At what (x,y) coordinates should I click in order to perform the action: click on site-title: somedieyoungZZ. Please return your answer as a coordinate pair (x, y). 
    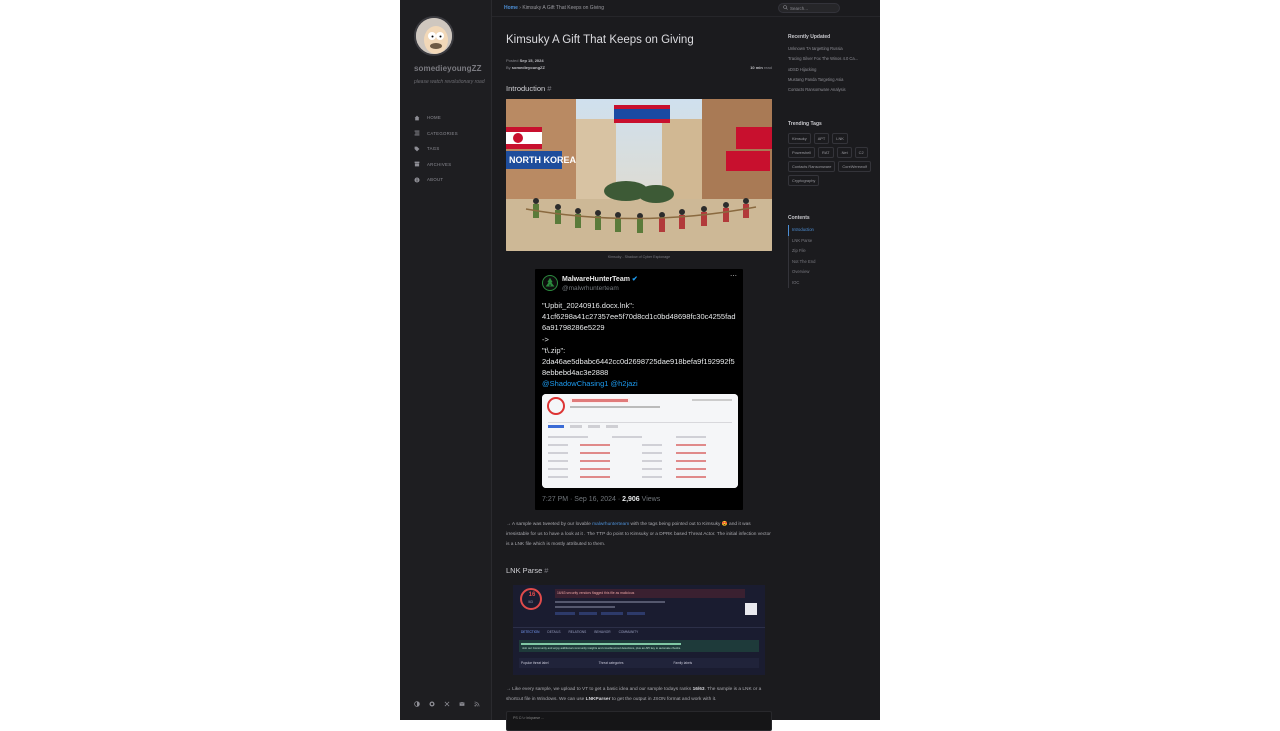
    Looking at the image, I should click on (448, 68).